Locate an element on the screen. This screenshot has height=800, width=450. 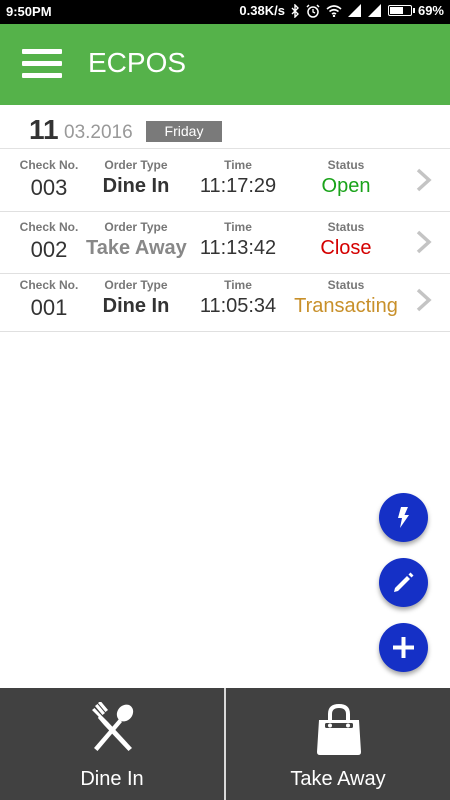
time-value: 11:13:42 is located at coordinates (238, 248).